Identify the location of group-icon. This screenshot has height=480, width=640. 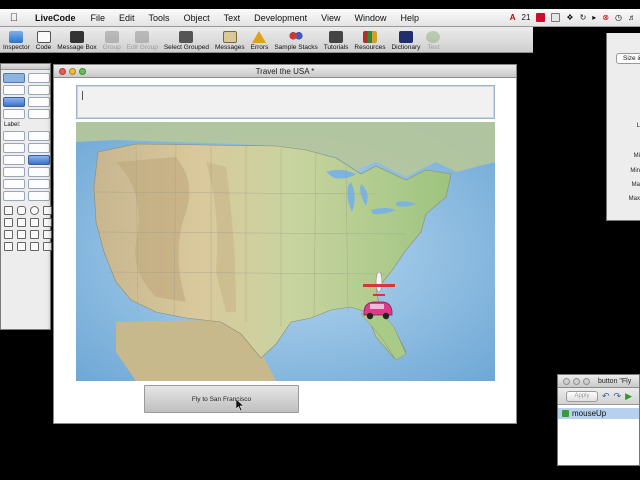
(111, 37).